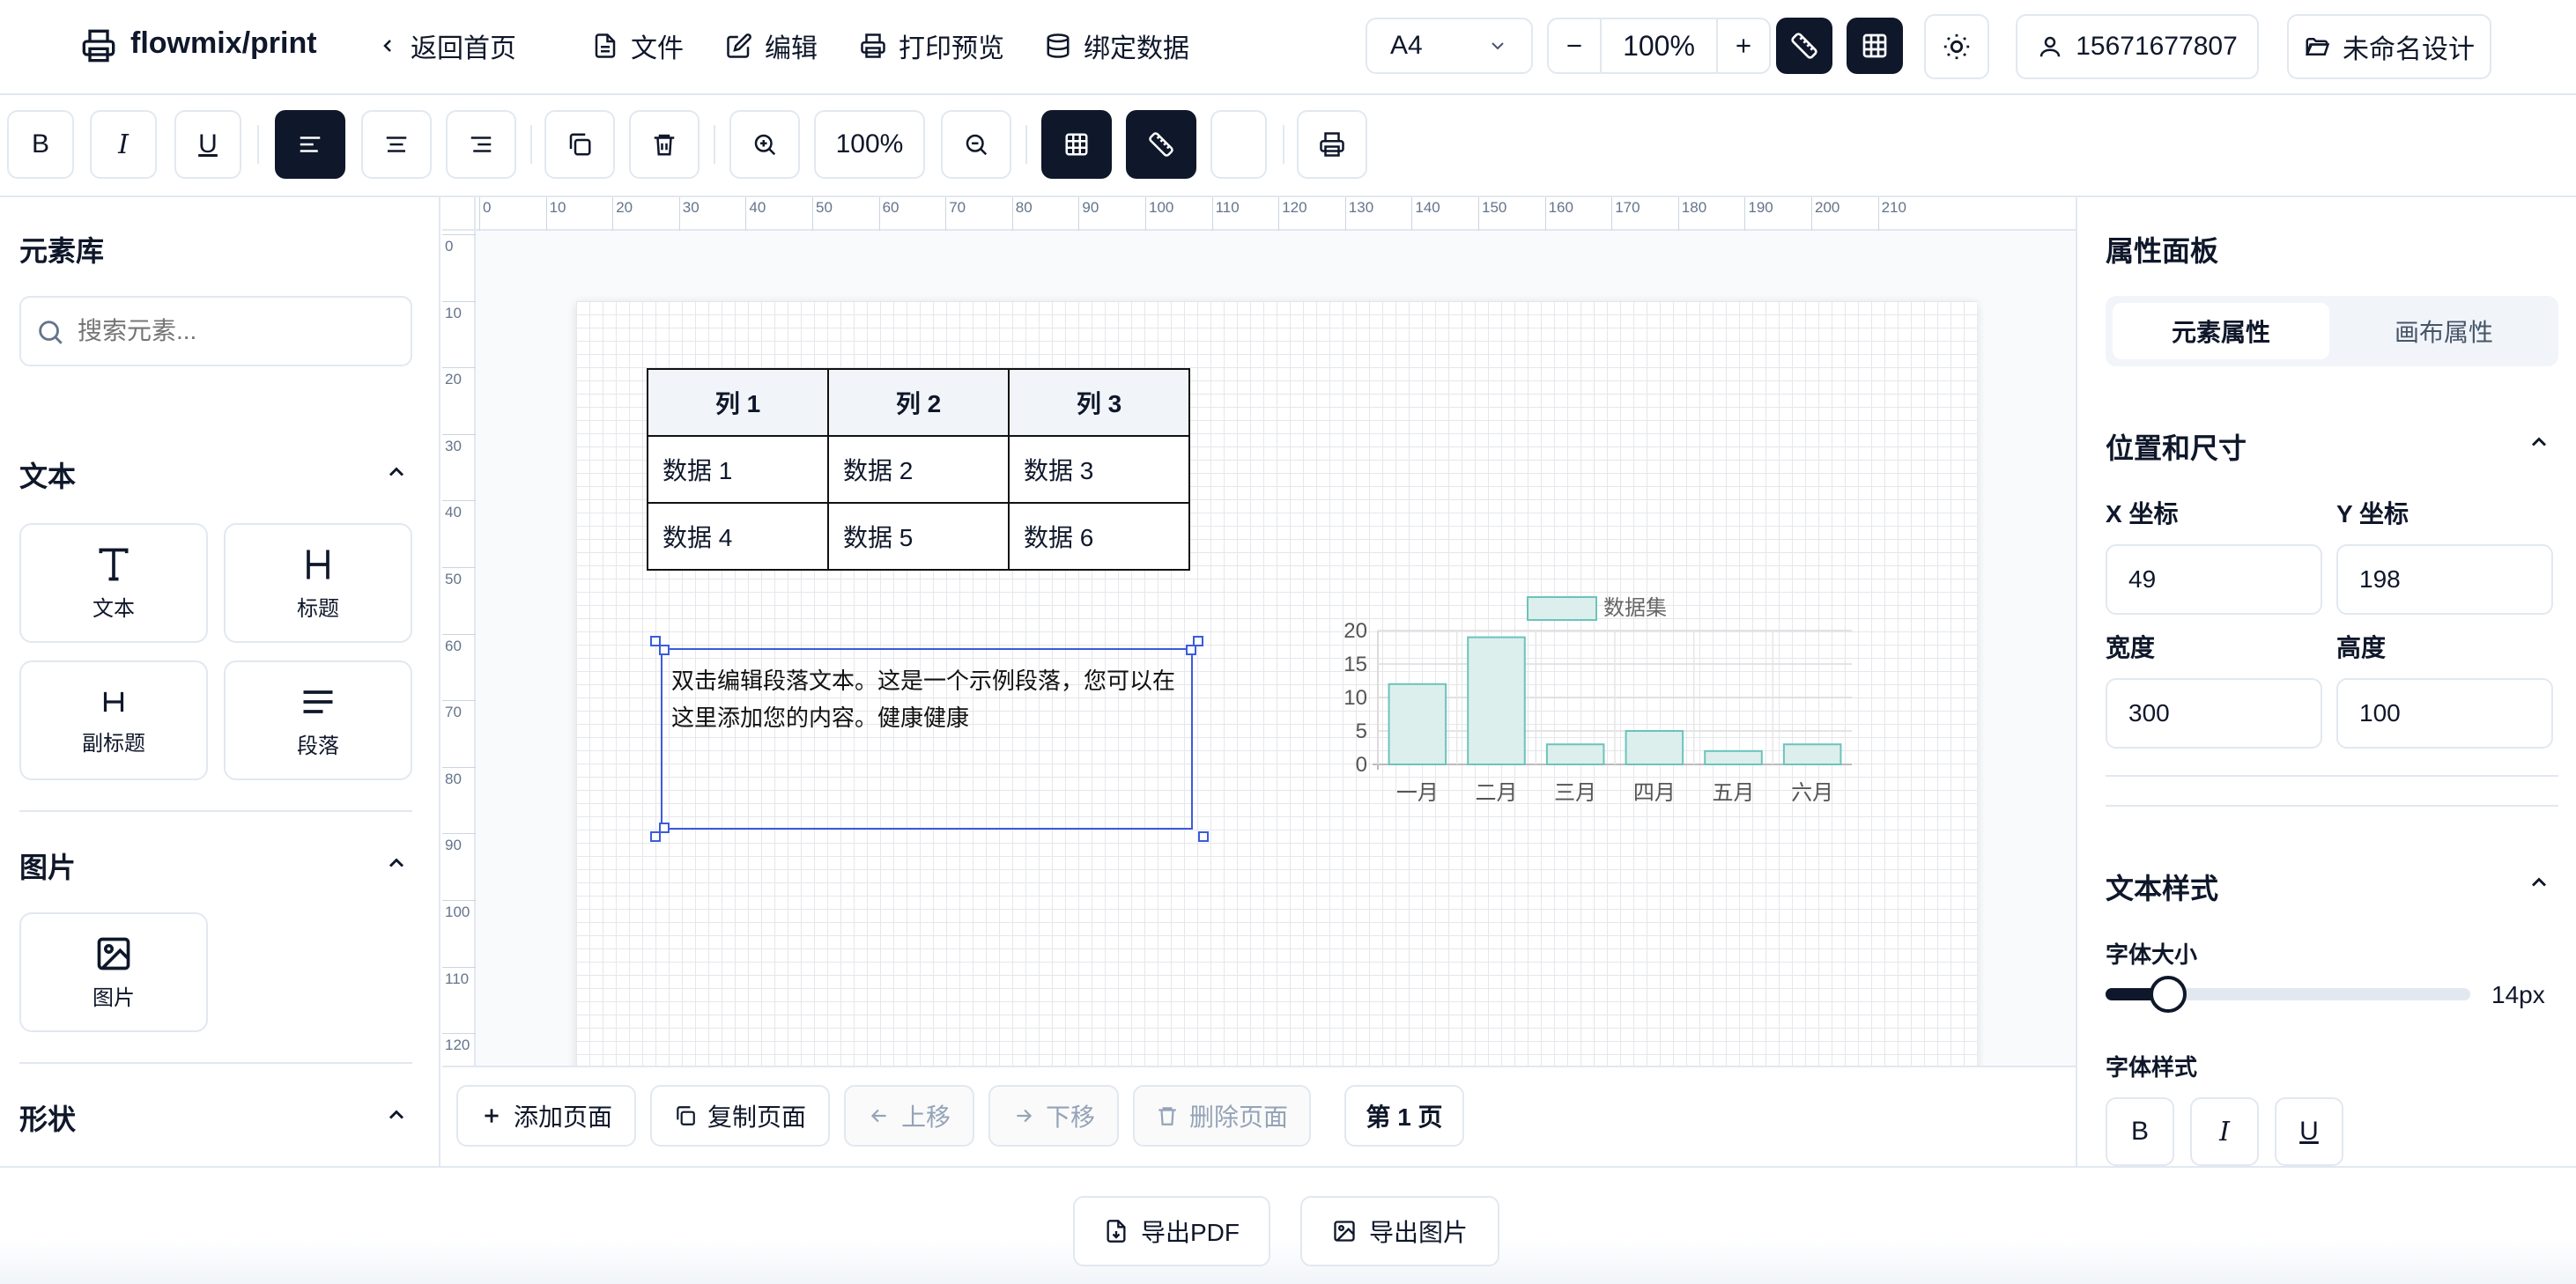  I want to click on panel-italic-button: I, so click(2224, 1131).